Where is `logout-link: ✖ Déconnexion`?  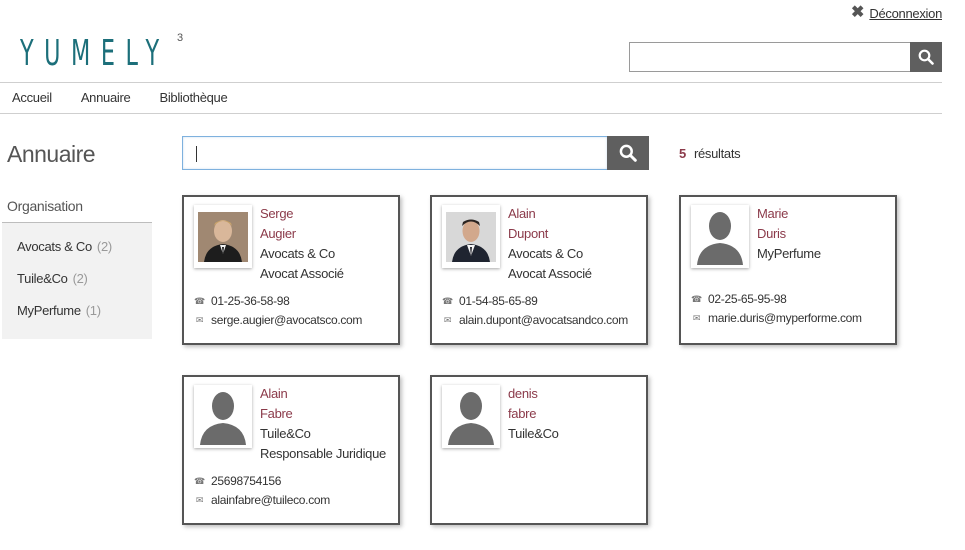
logout-link: ✖ Déconnexion is located at coordinates (896, 13).